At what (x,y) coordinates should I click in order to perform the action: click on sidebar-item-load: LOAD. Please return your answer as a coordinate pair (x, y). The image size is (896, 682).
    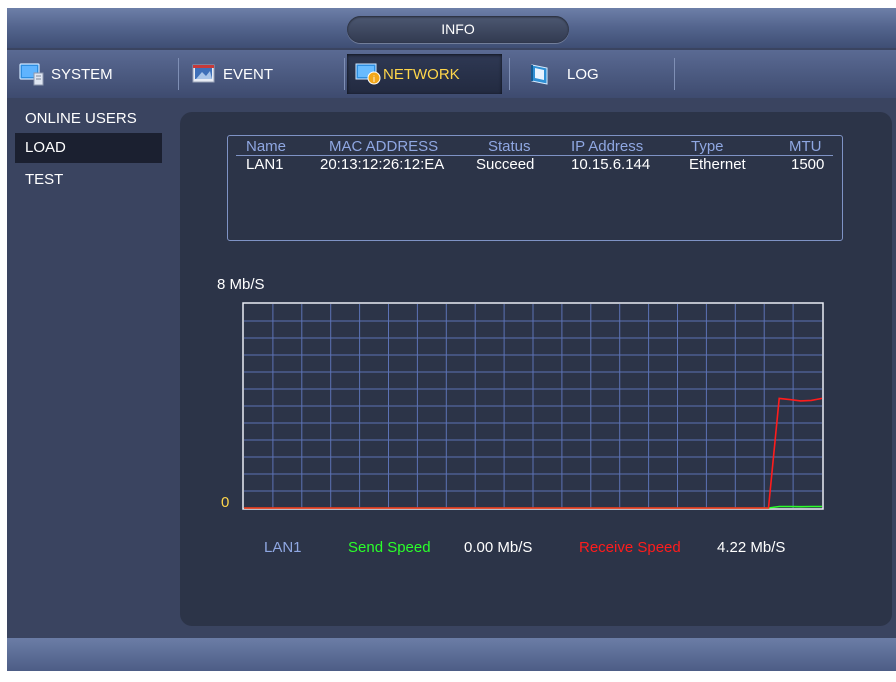
    Looking at the image, I should click on (88, 148).